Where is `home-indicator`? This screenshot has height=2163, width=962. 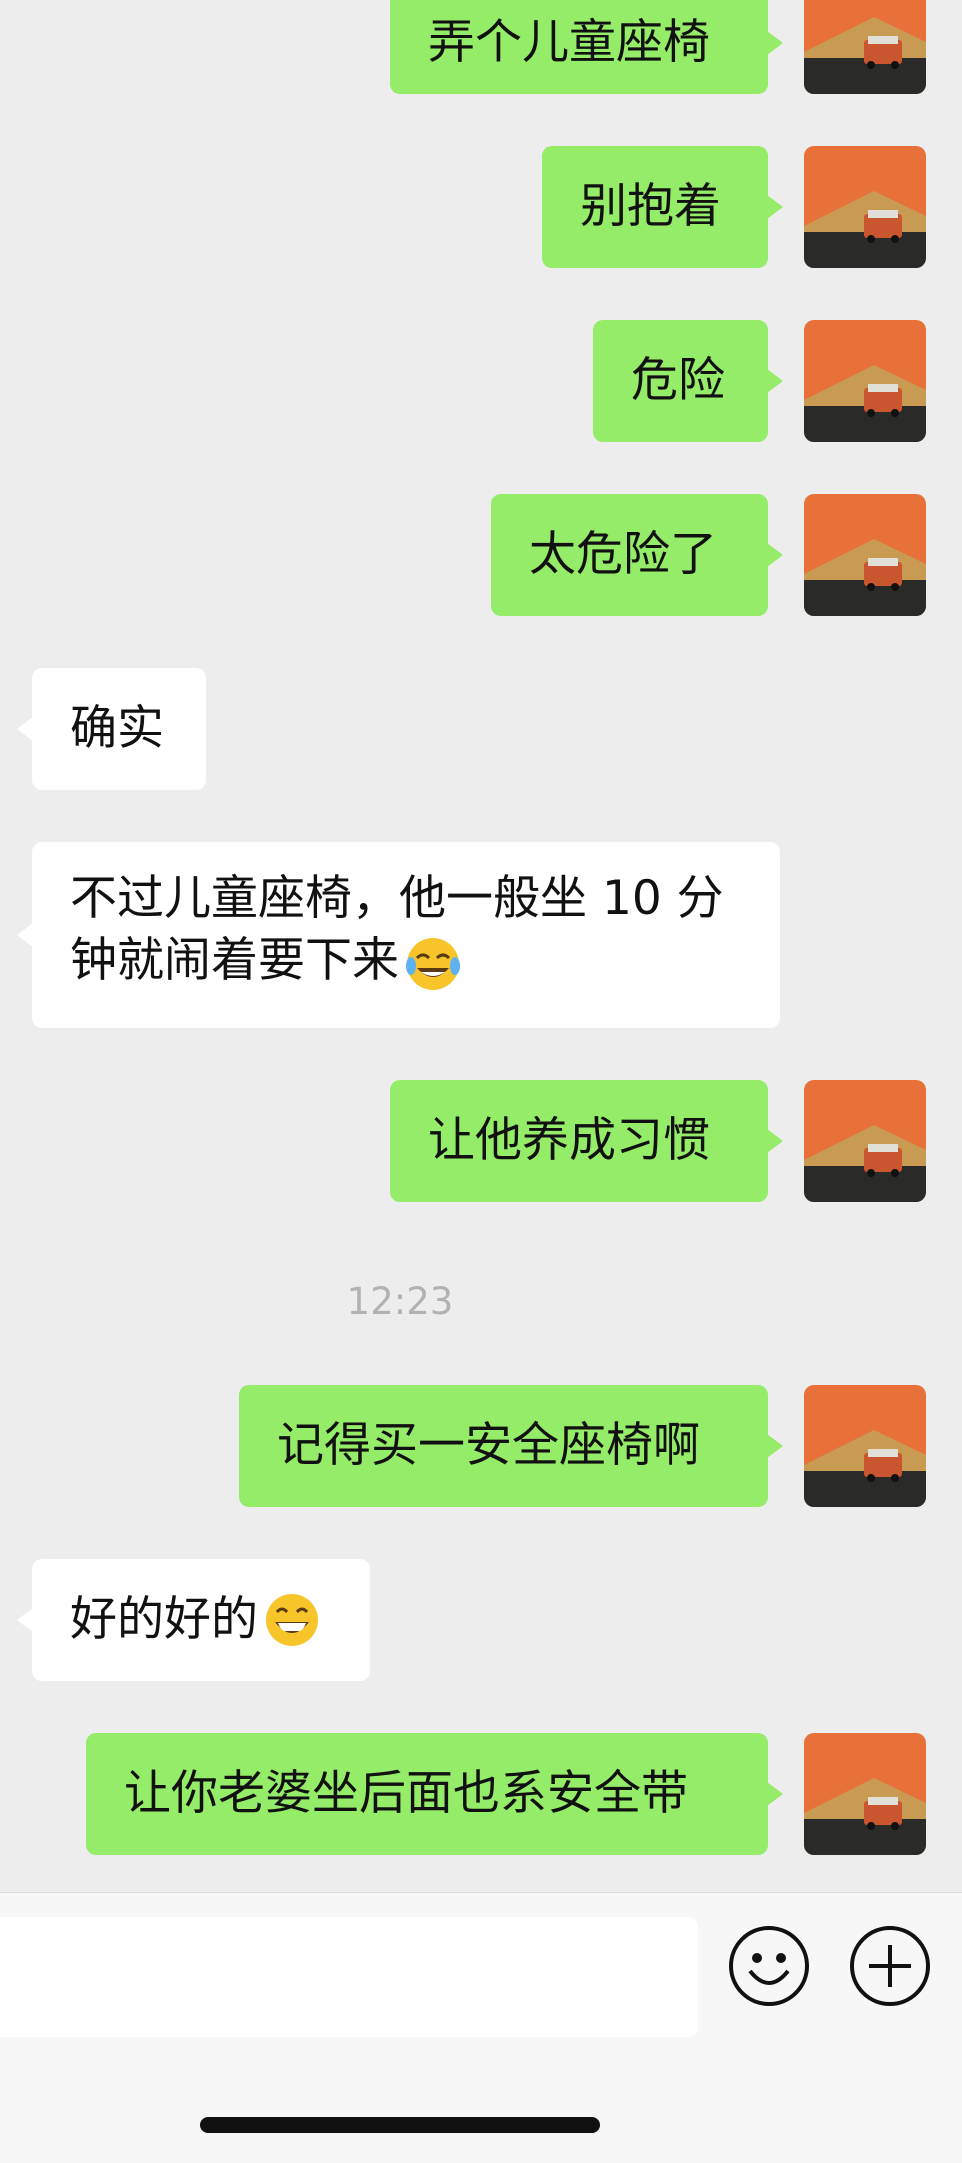
home-indicator is located at coordinates (400, 2125).